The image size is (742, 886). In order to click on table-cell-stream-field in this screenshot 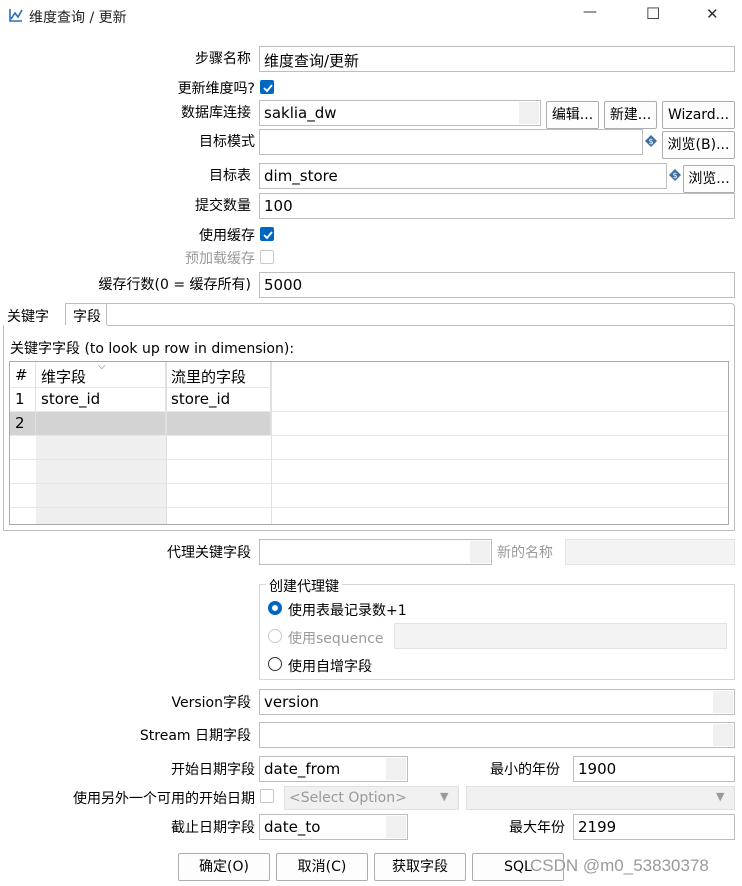, I will do `click(218, 424)`.